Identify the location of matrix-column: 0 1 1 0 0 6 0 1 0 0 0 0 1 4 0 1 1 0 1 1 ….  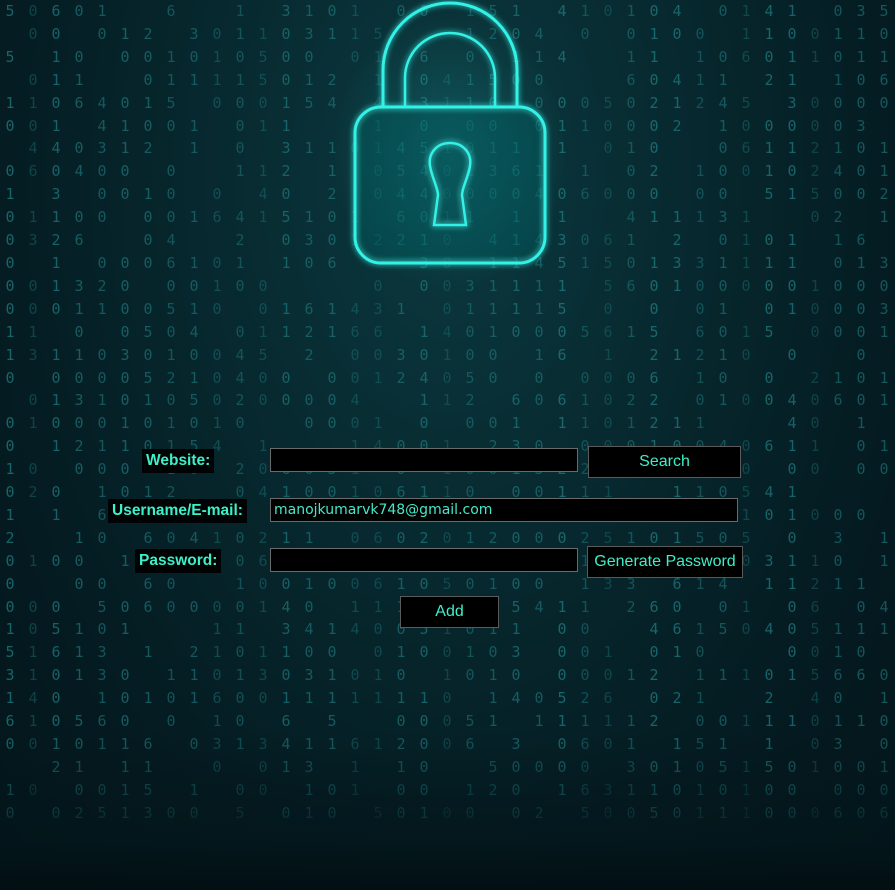
(217, 400).